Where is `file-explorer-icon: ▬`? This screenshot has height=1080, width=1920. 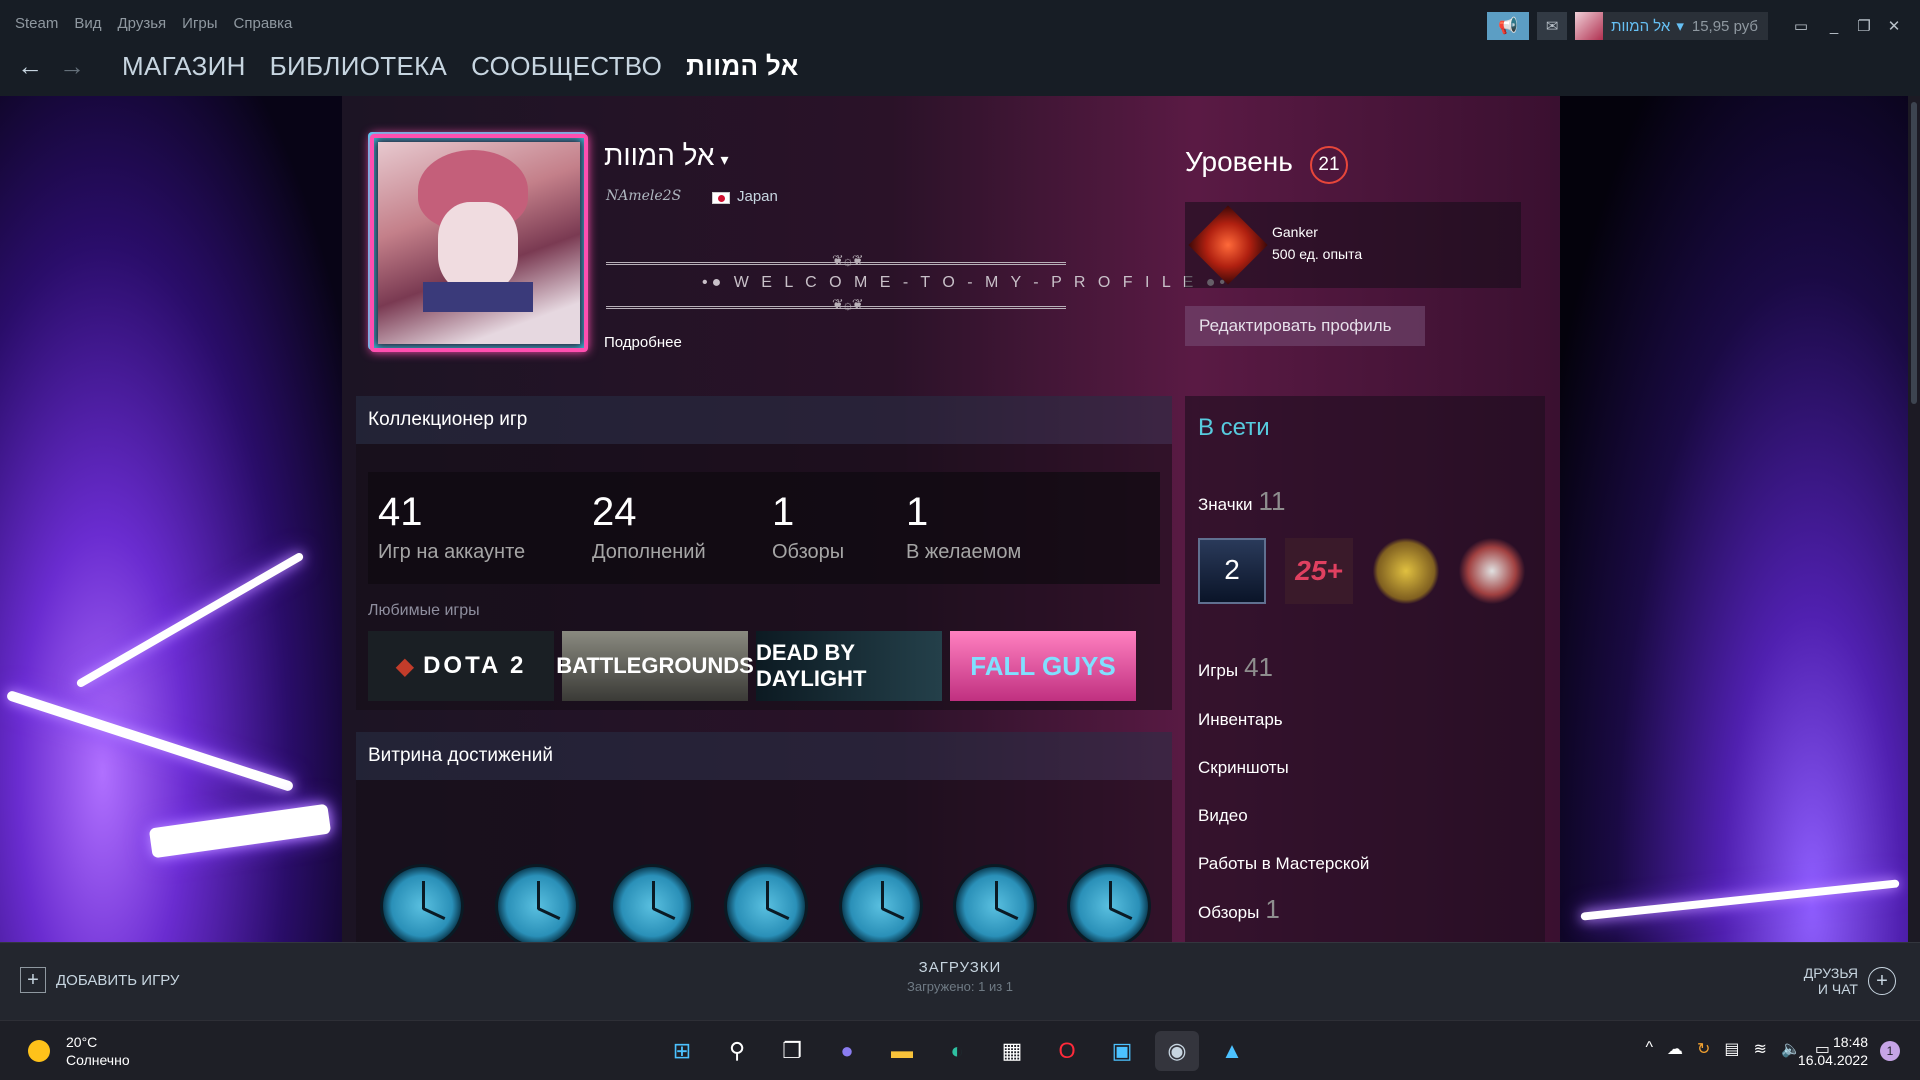 file-explorer-icon: ▬ is located at coordinates (902, 1051).